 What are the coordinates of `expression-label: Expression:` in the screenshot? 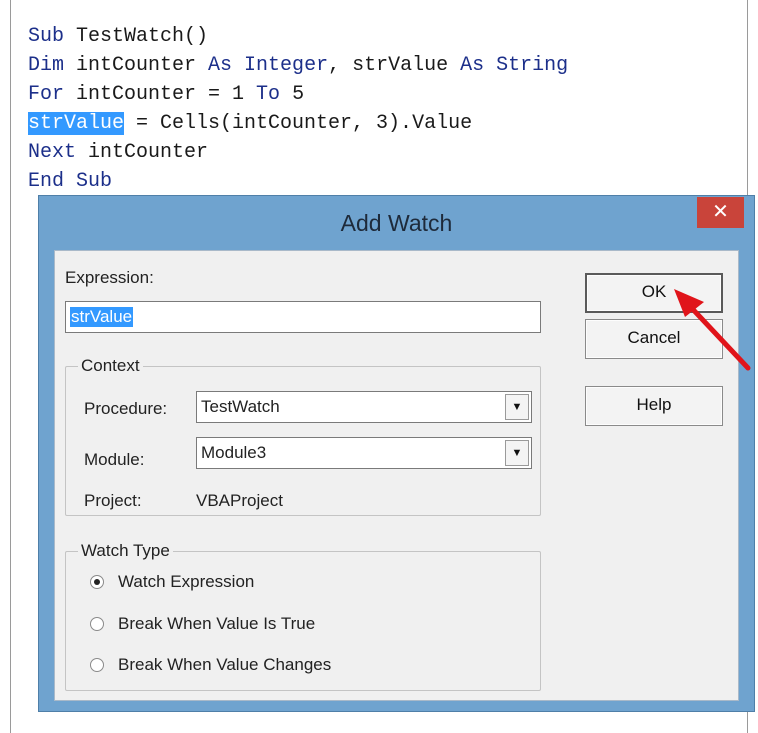 It's located at (109, 277).